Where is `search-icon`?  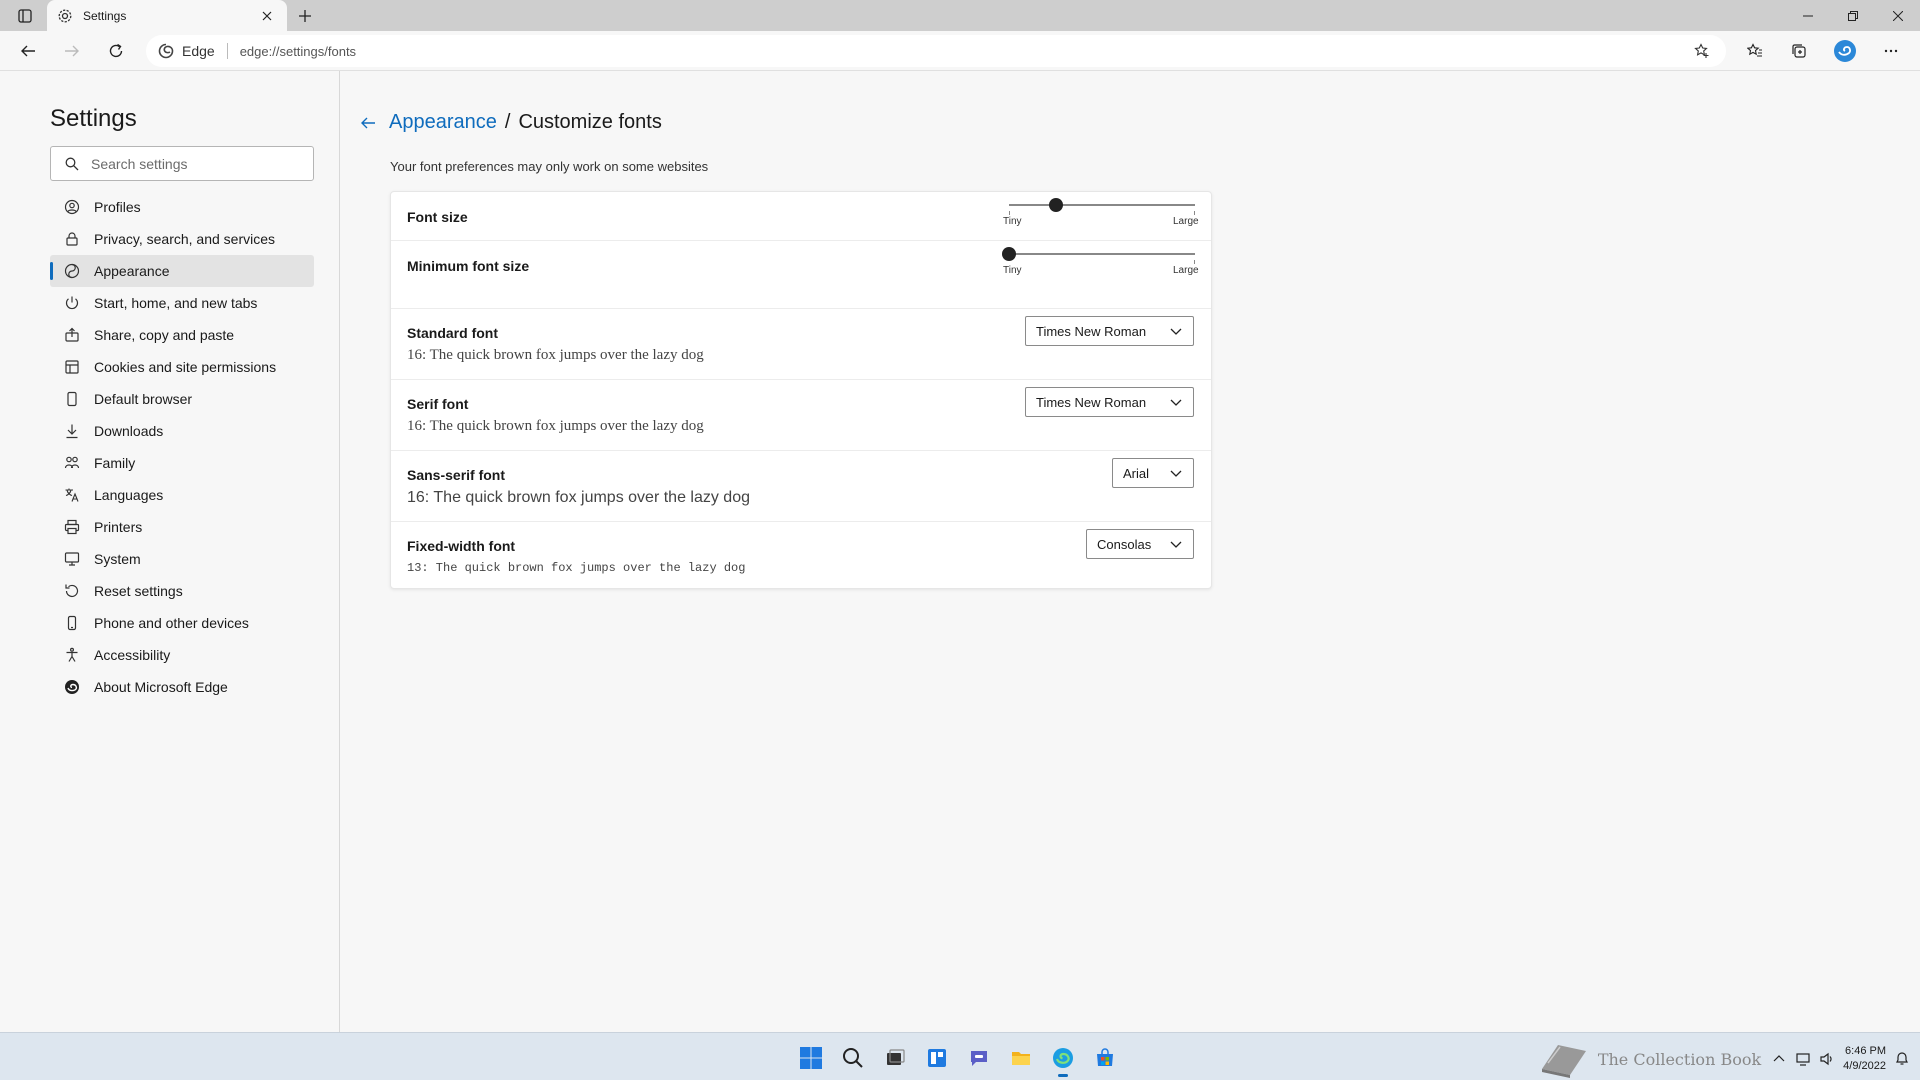
search-icon is located at coordinates (853, 1058).